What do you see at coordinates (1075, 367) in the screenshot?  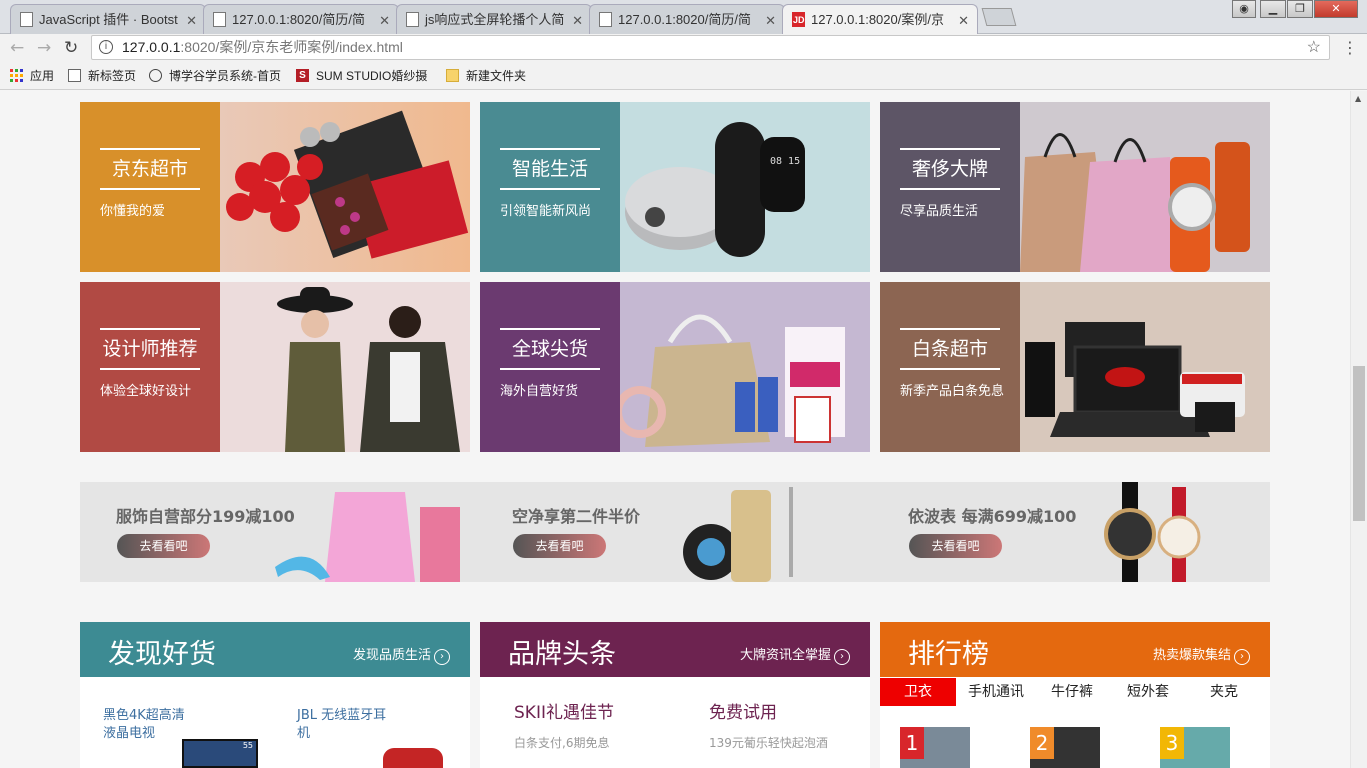 I see `category-tile-baitiao: 白条超市 新季产品白条免息` at bounding box center [1075, 367].